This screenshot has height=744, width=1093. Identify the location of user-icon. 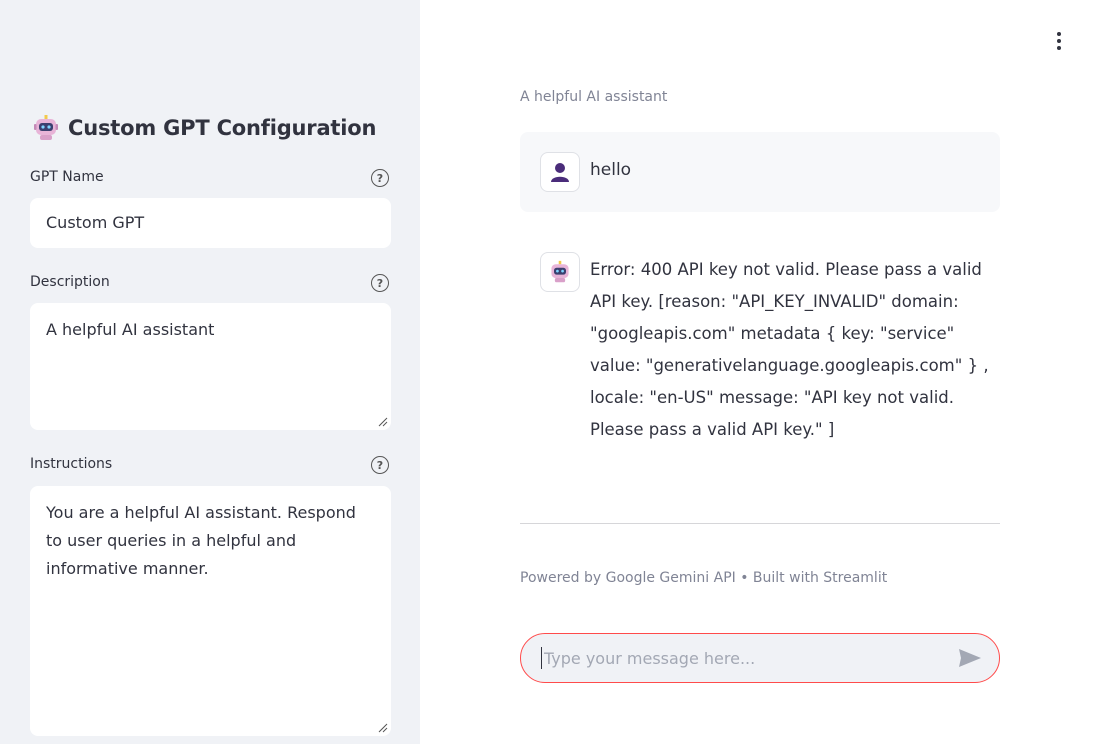
(560, 172).